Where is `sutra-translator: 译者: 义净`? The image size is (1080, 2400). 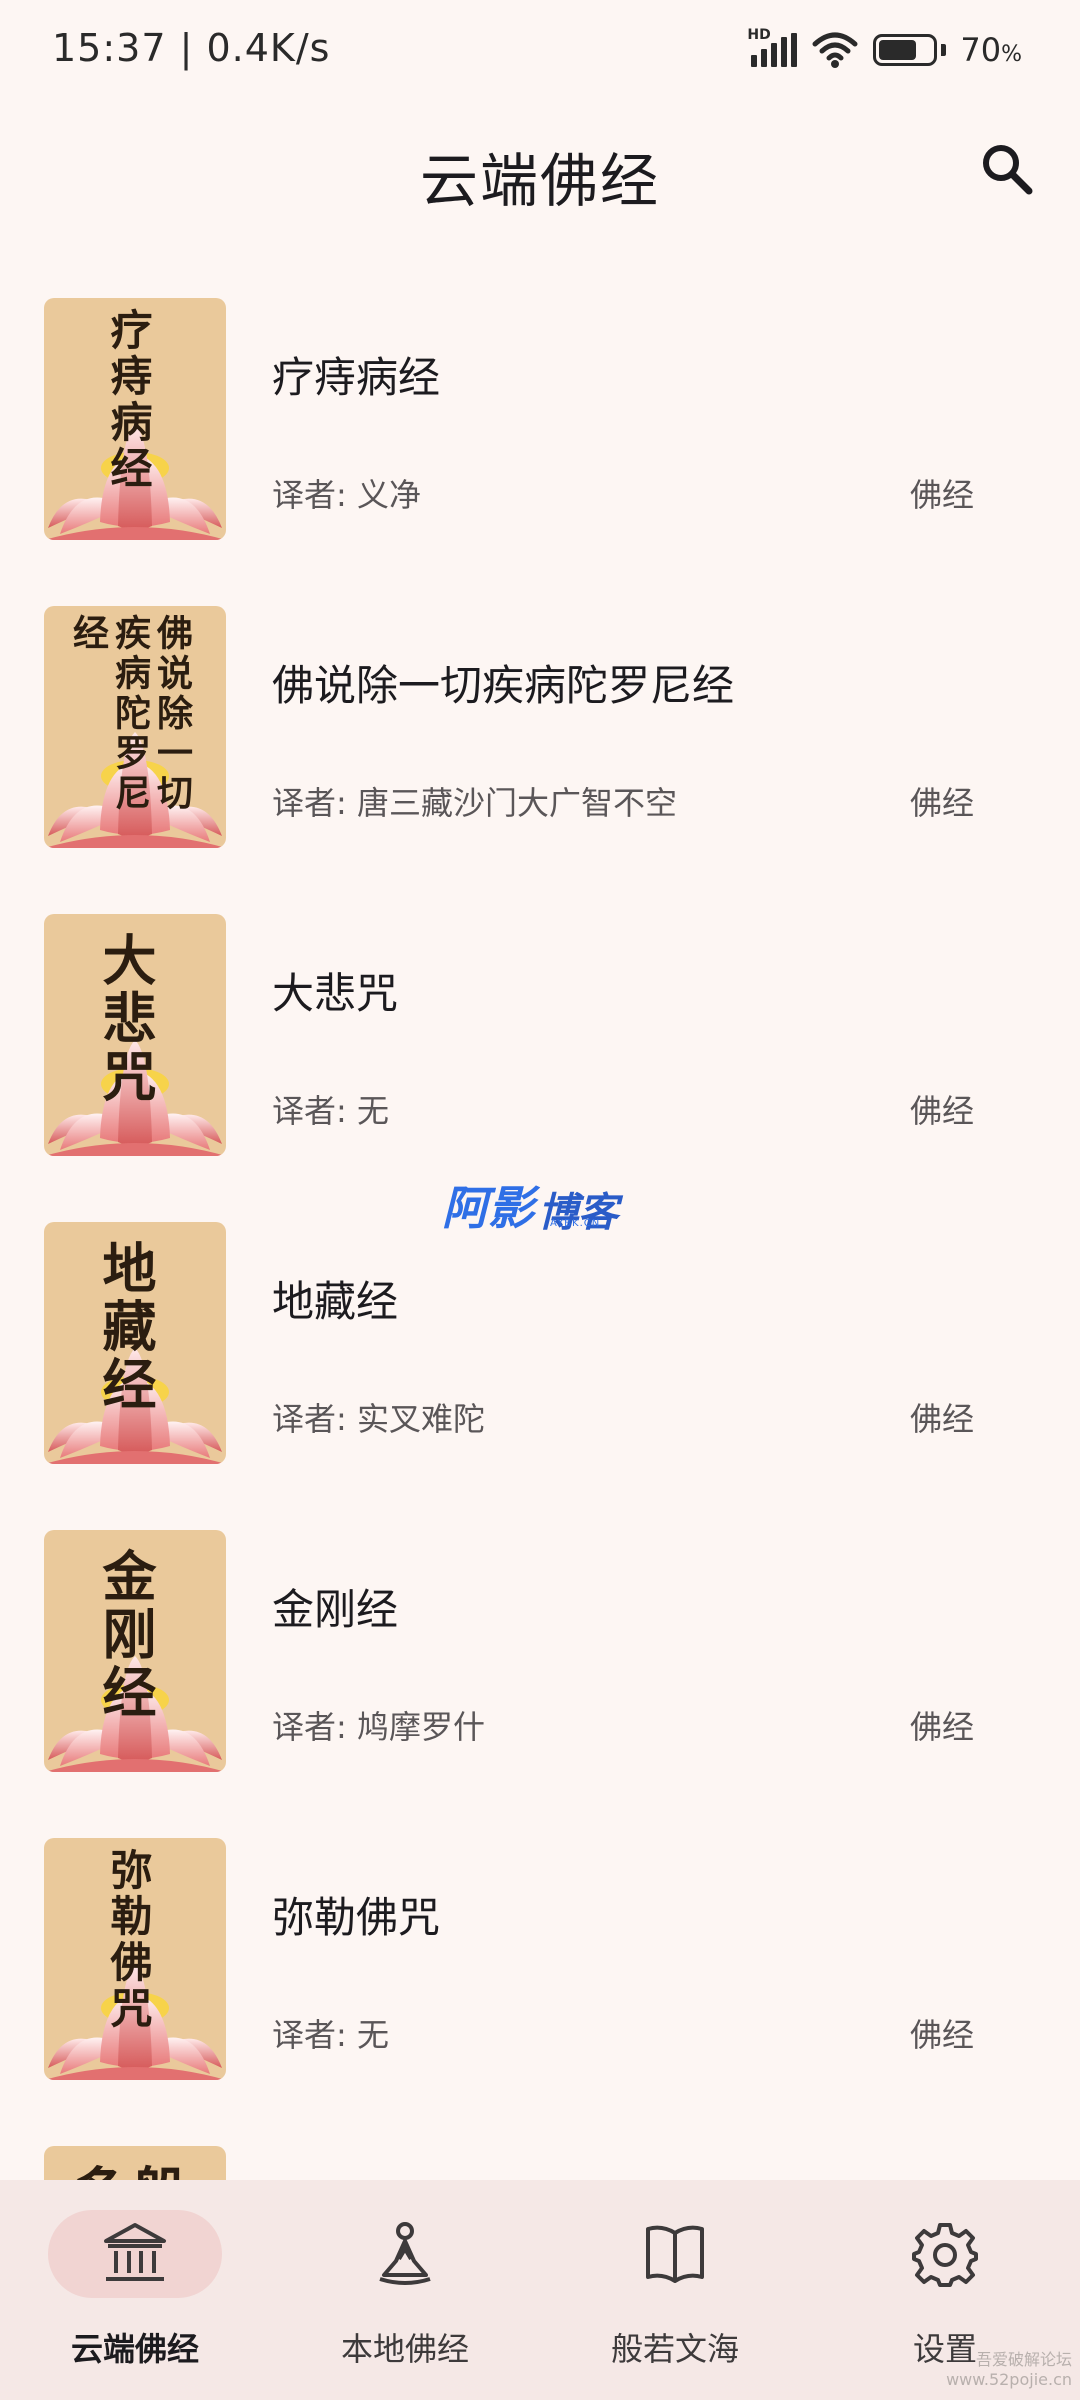
sutra-translator: 译者: 义净 is located at coordinates (346, 495).